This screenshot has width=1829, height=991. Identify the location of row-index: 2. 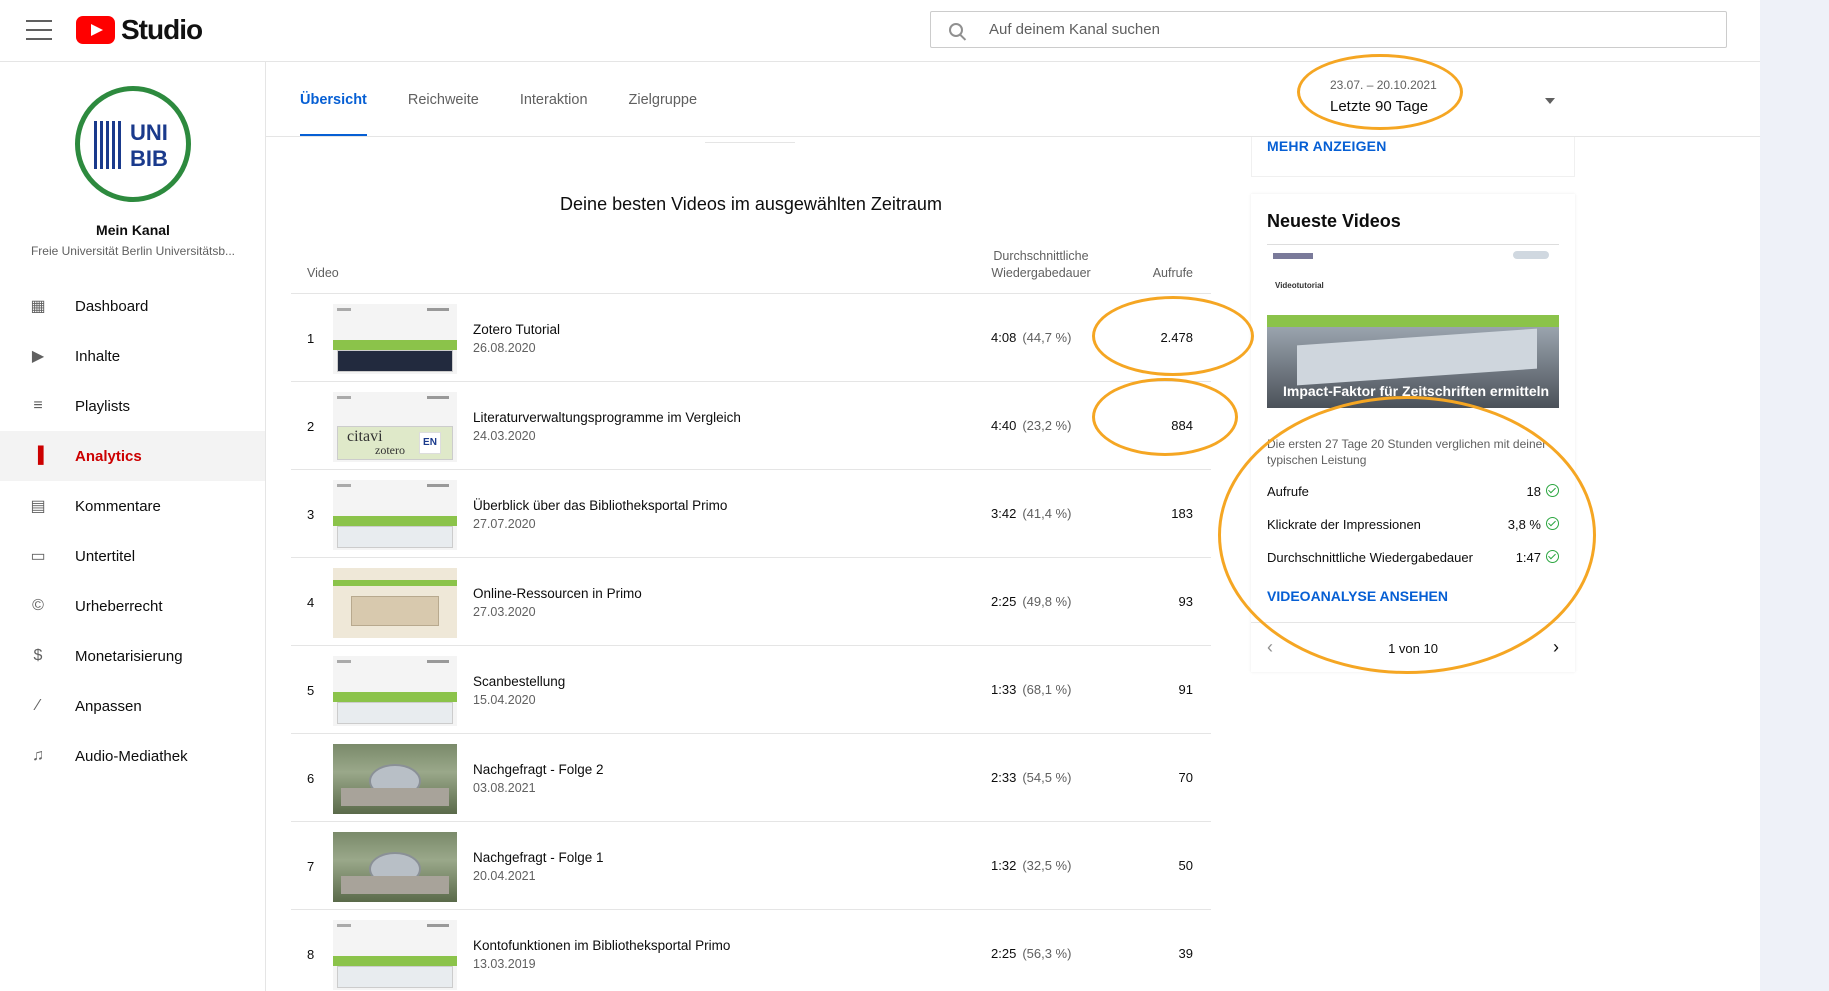
(311, 426).